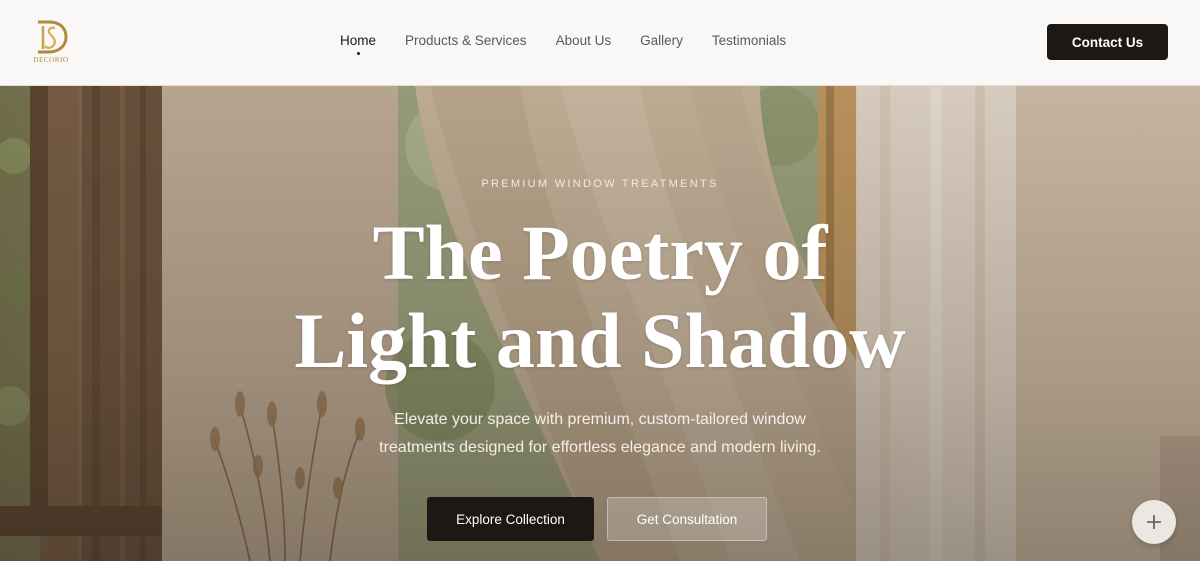  I want to click on nav-item-testimonials: Testimonials, so click(749, 40).